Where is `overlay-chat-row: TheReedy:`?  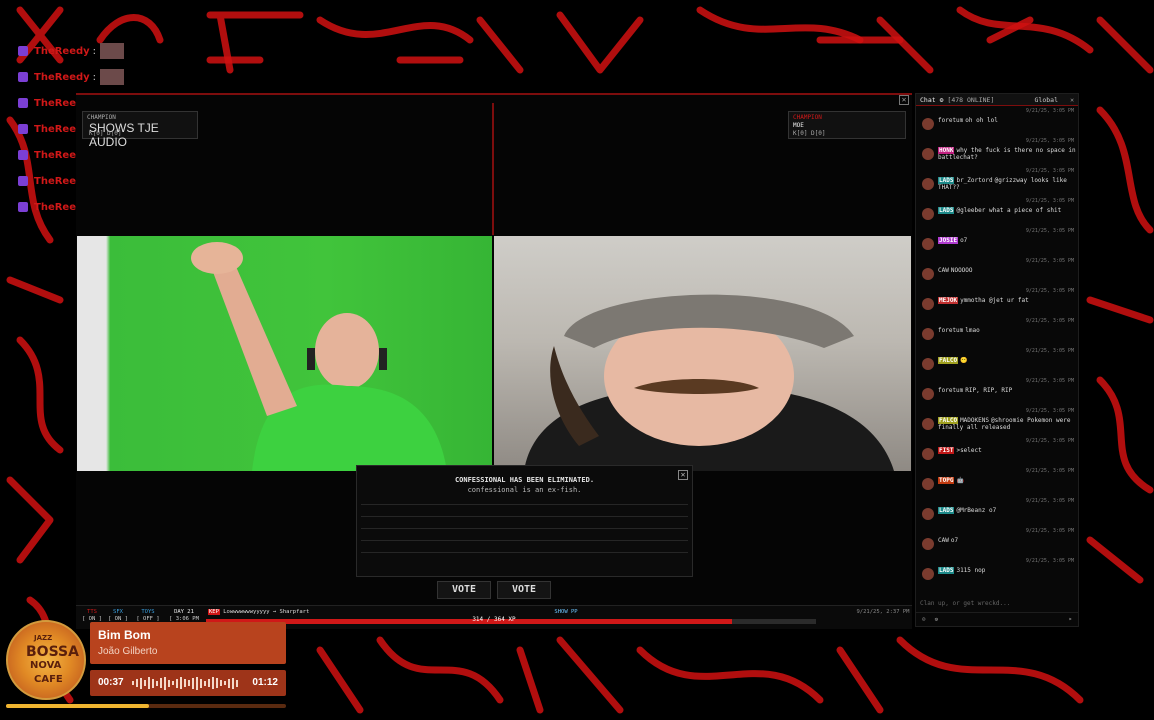 overlay-chat-row: TheReedy: is located at coordinates (78, 77).